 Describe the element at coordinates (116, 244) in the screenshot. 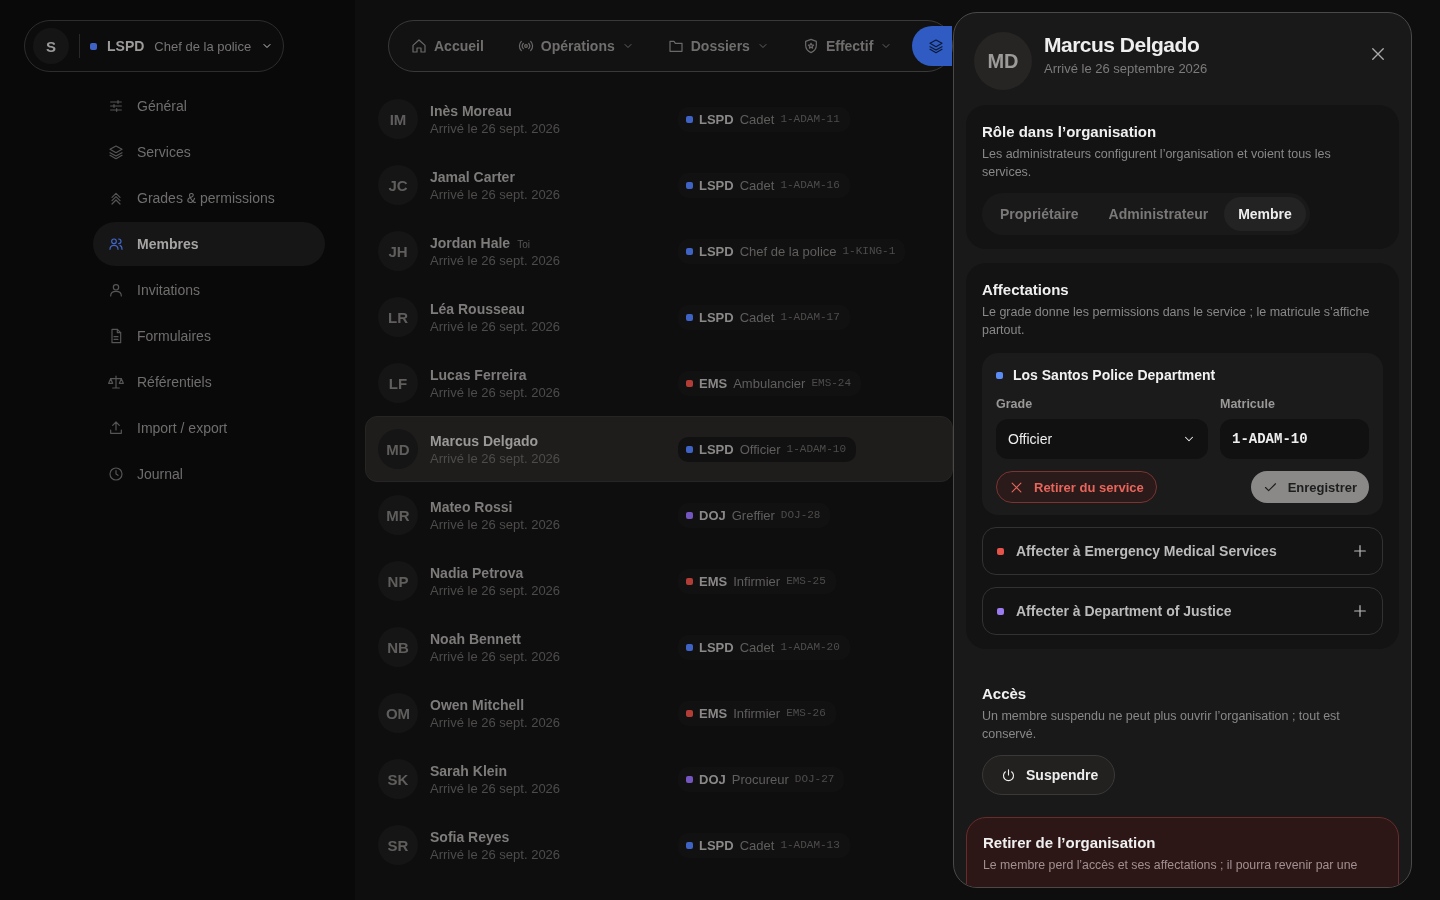

I see `users-icon` at that location.